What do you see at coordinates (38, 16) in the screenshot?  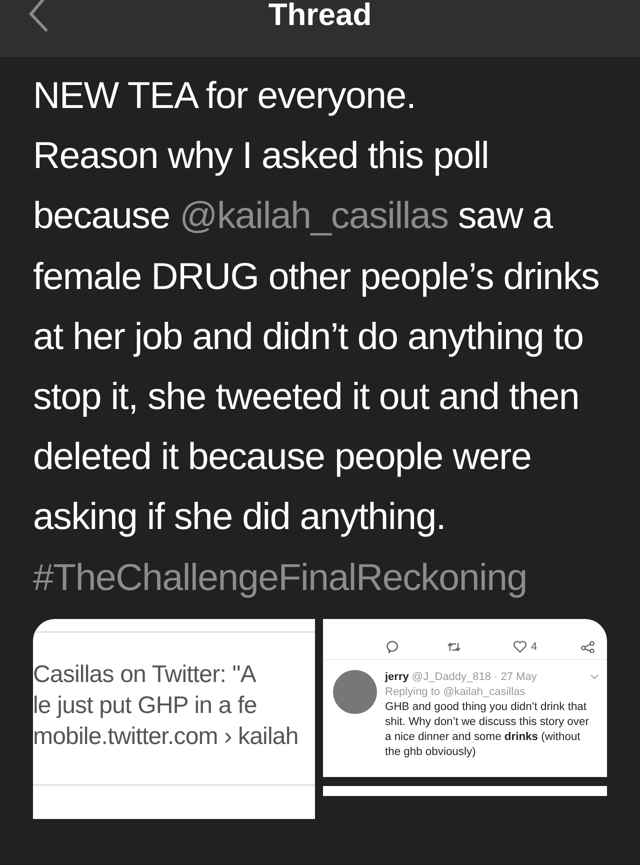 I see `back-icon` at bounding box center [38, 16].